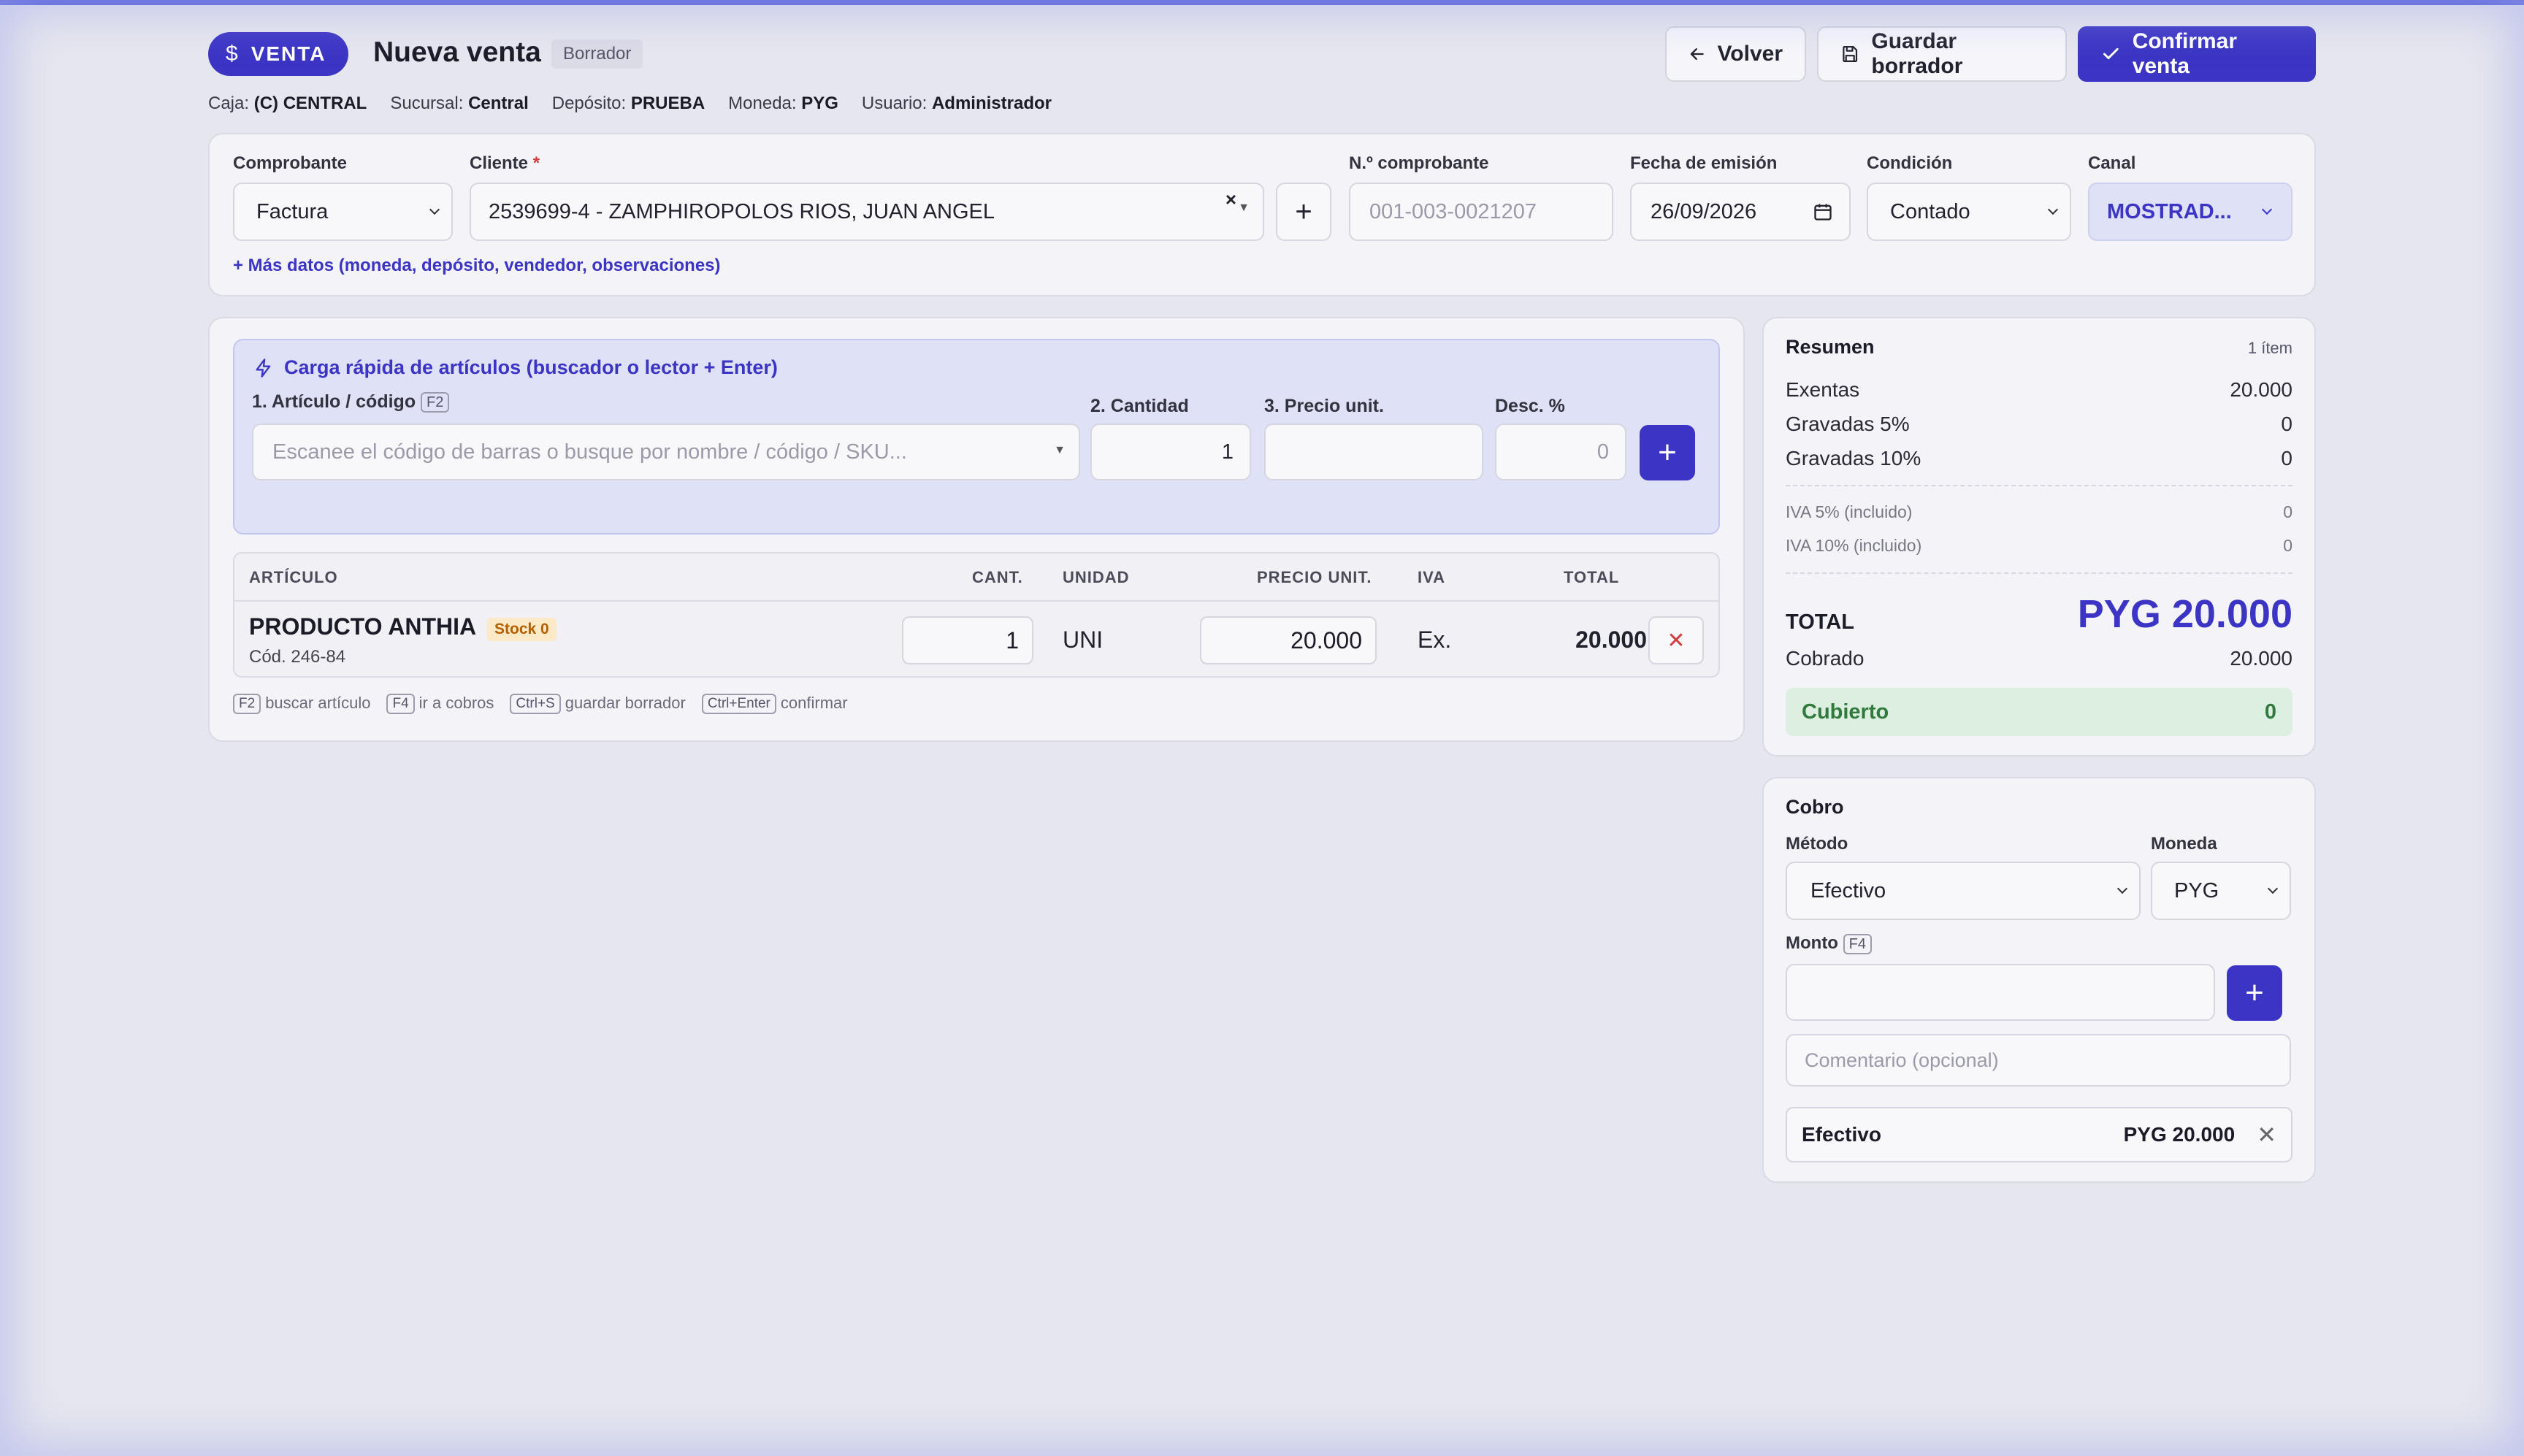 The height and width of the screenshot is (1456, 2524). I want to click on comprobante-select: Factura, so click(343, 212).